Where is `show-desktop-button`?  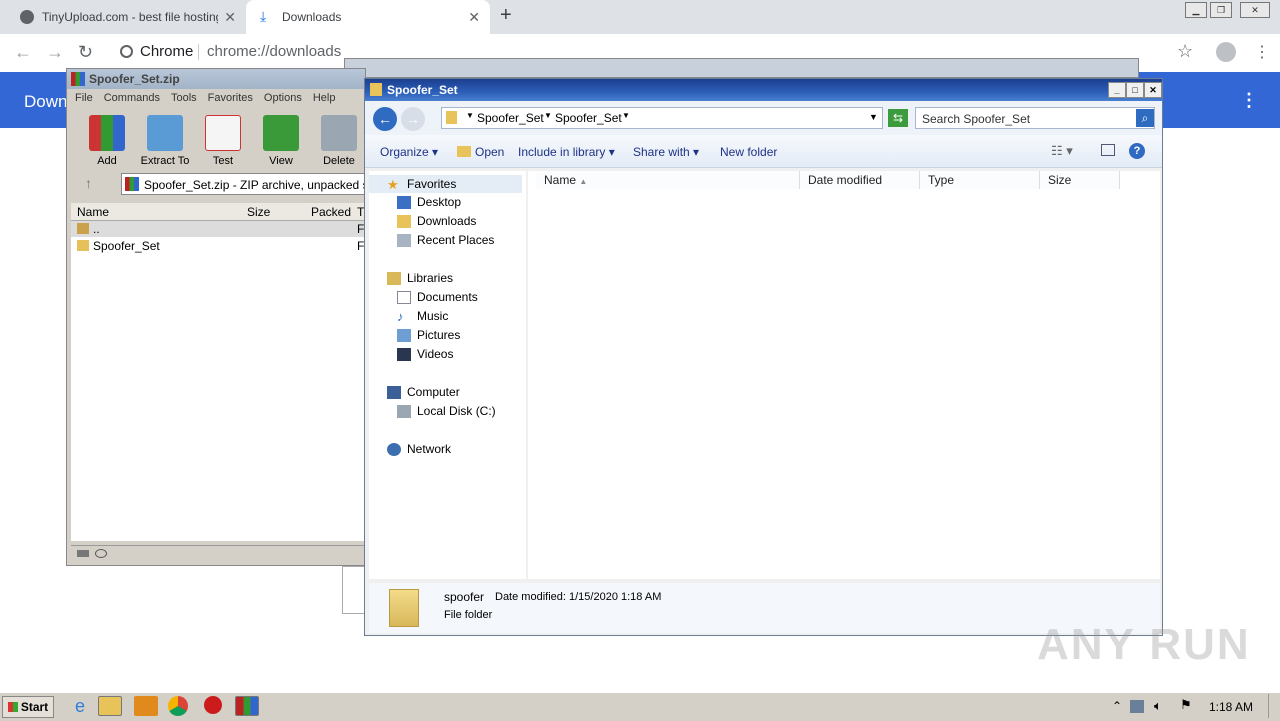
show-desktop-button is located at coordinates (1273, 706).